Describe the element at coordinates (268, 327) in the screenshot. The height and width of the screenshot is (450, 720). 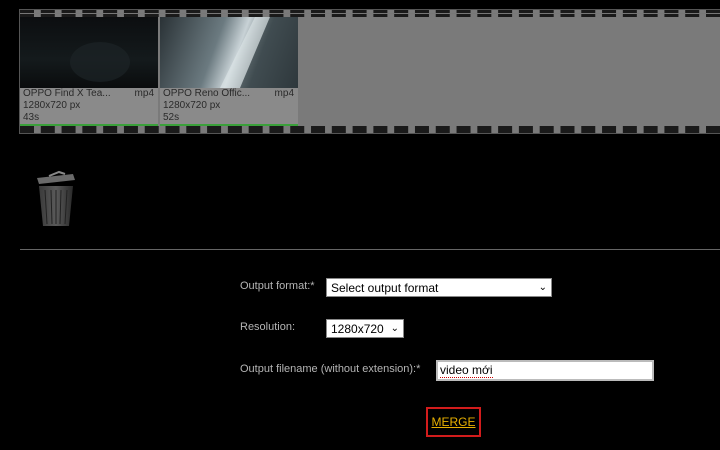
I see `resolution-label: Resolution:` at that location.